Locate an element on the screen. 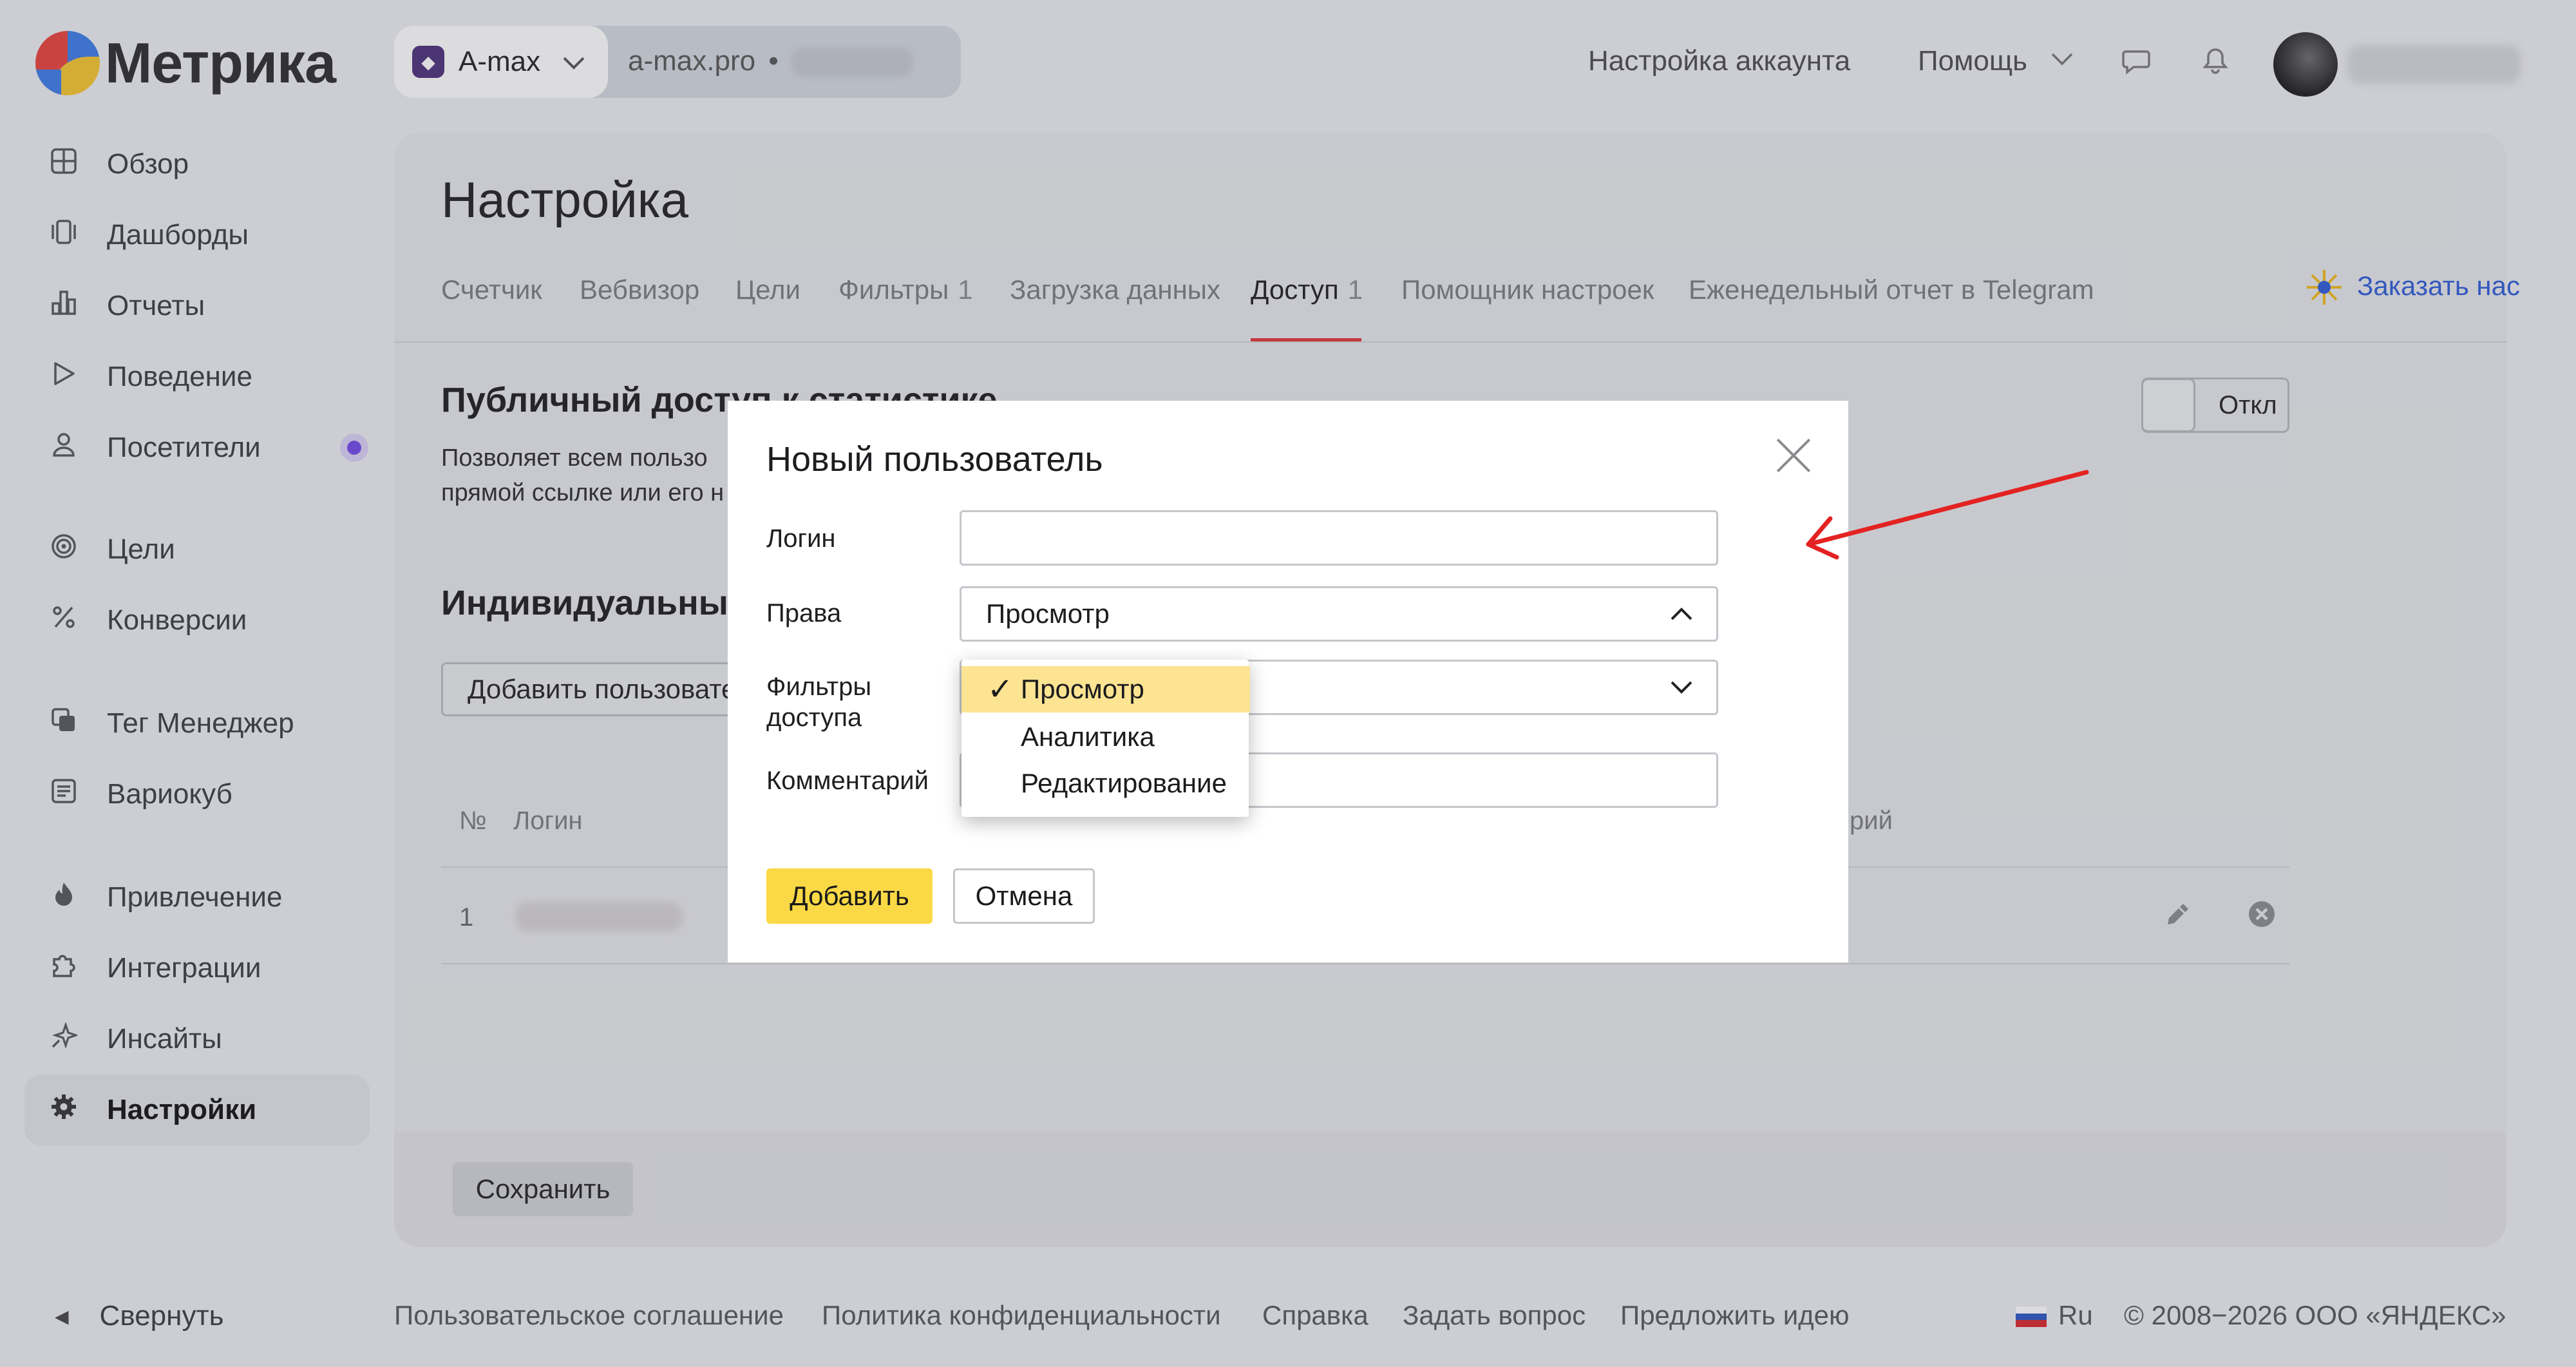 The width and height of the screenshot is (2576, 1367). rights-dropdown: ✓ Просмотр Аналитика Редактирование is located at coordinates (1105, 738).